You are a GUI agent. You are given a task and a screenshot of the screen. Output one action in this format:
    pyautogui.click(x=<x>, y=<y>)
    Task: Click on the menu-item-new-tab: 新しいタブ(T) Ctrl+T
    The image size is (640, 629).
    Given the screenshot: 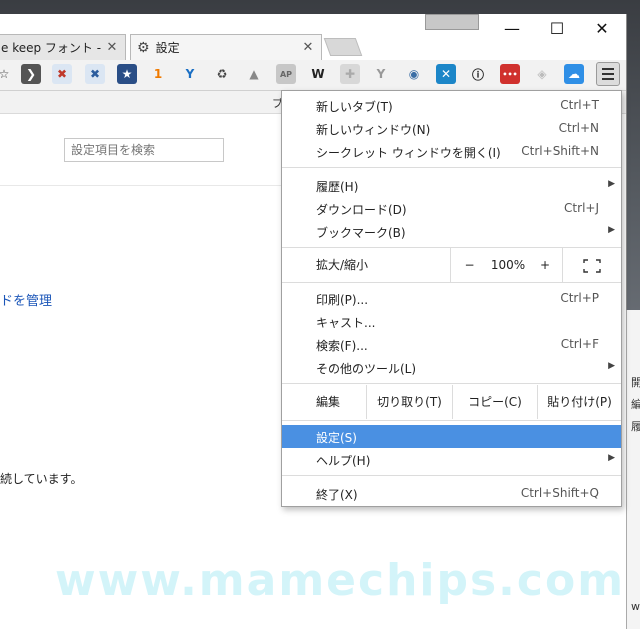 What is the action you would take?
    pyautogui.click(x=451, y=105)
    